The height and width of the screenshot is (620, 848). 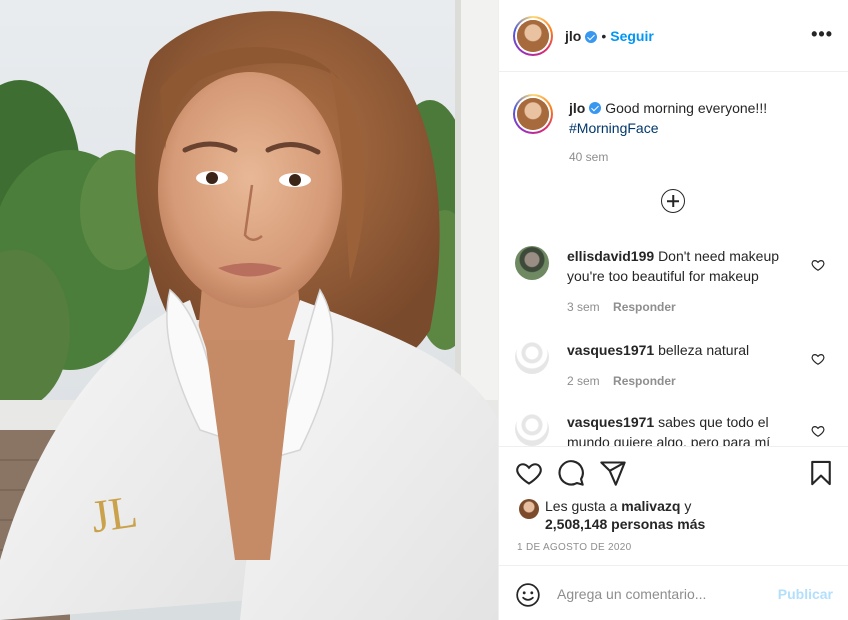 What do you see at coordinates (610, 256) in the screenshot?
I see `comment-username: ellisdavid199` at bounding box center [610, 256].